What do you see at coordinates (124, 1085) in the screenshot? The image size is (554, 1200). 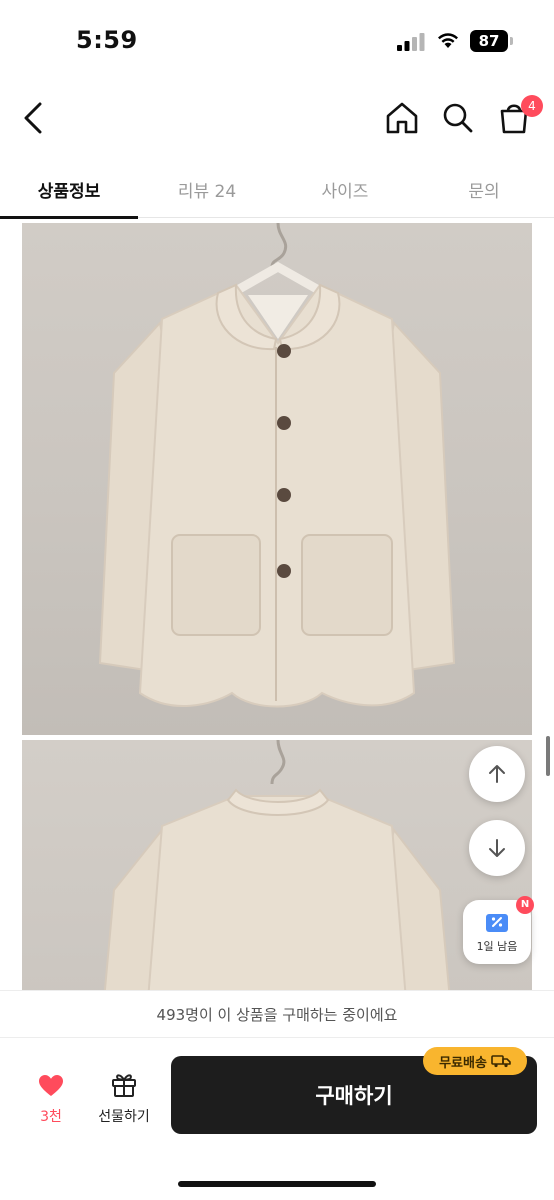 I see `gift-icon` at bounding box center [124, 1085].